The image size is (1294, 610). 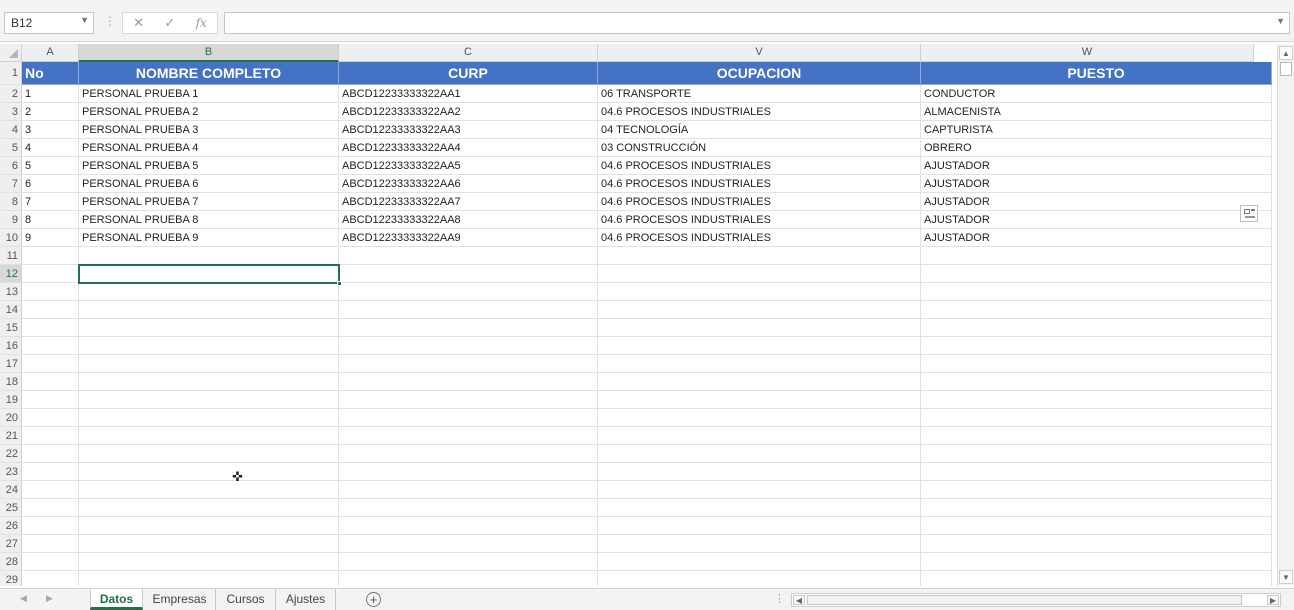 I want to click on table-cell: ABCD12233333322AA2, so click(x=468, y=112).